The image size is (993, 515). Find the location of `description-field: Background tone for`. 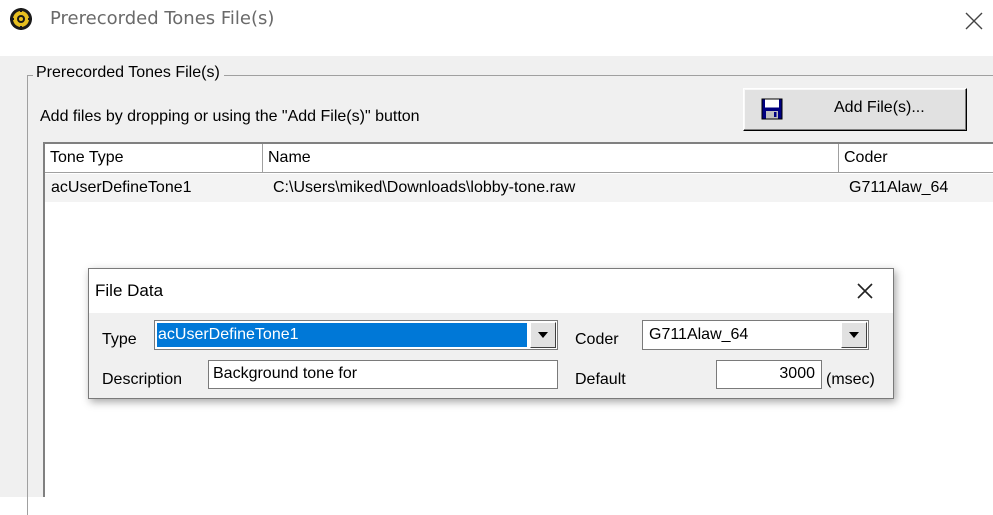

description-field: Background tone for is located at coordinates (383, 374).